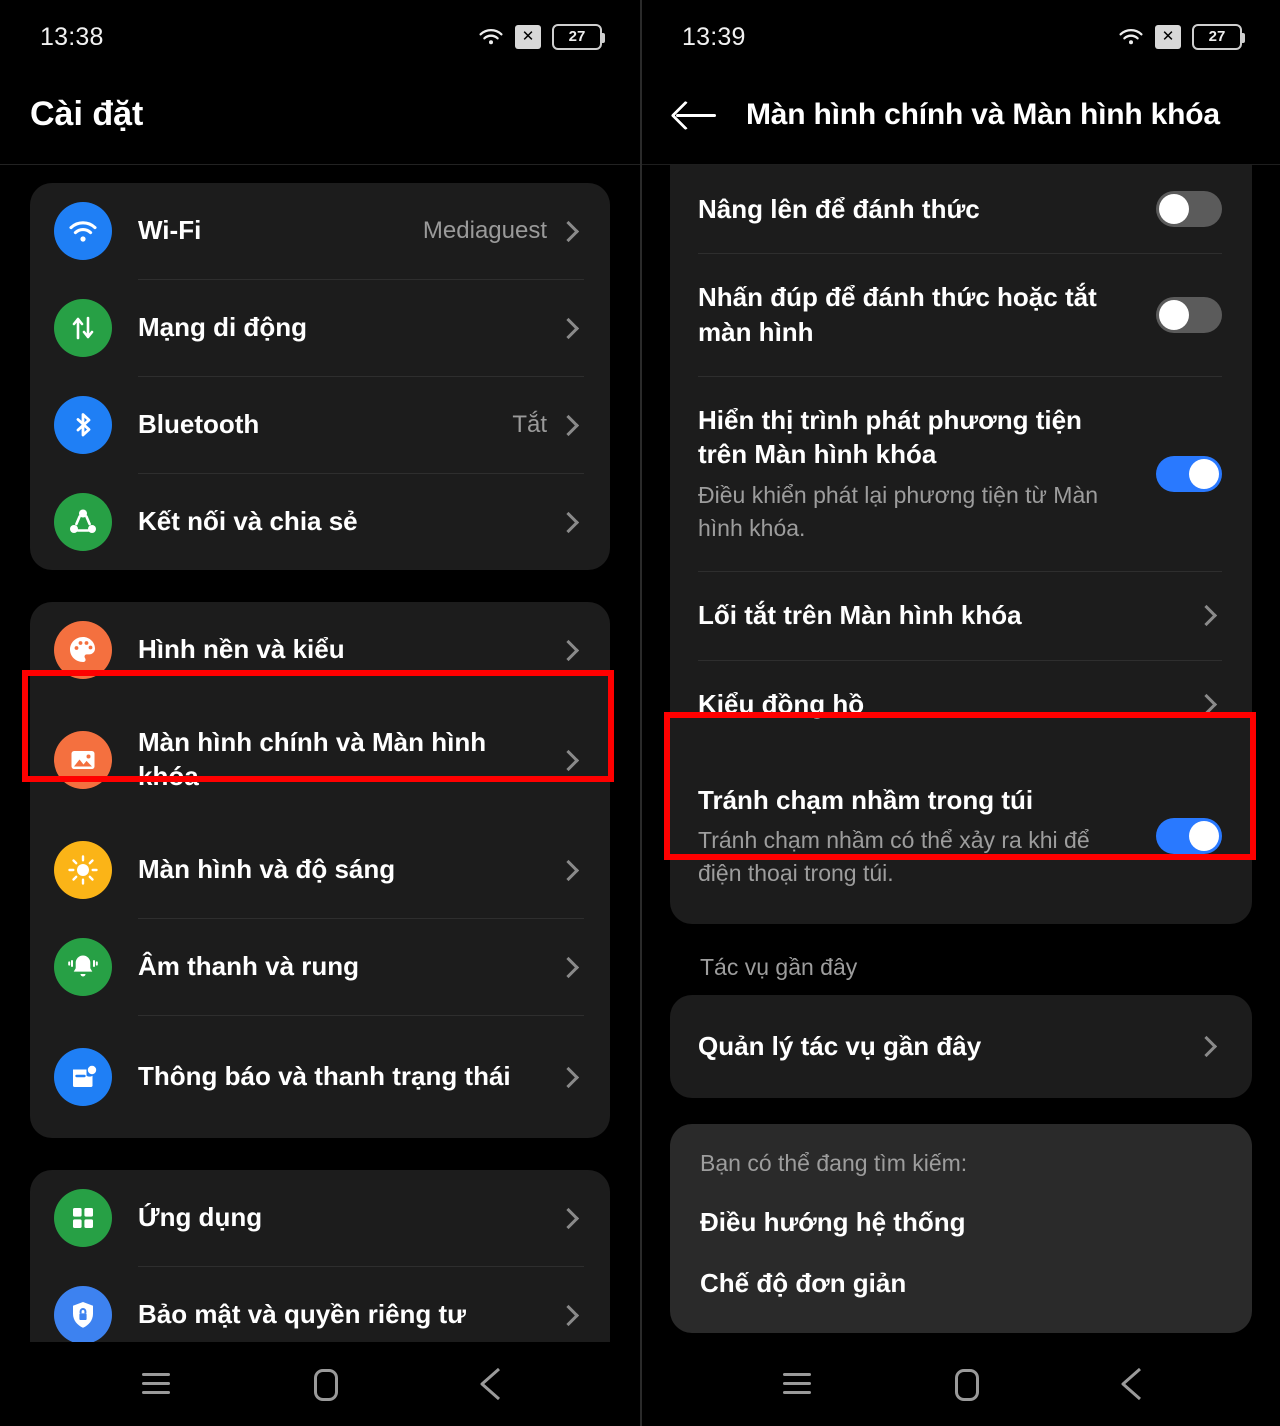 This screenshot has height=1426, width=1280. I want to click on back-arrow-icon, so click(696, 115).